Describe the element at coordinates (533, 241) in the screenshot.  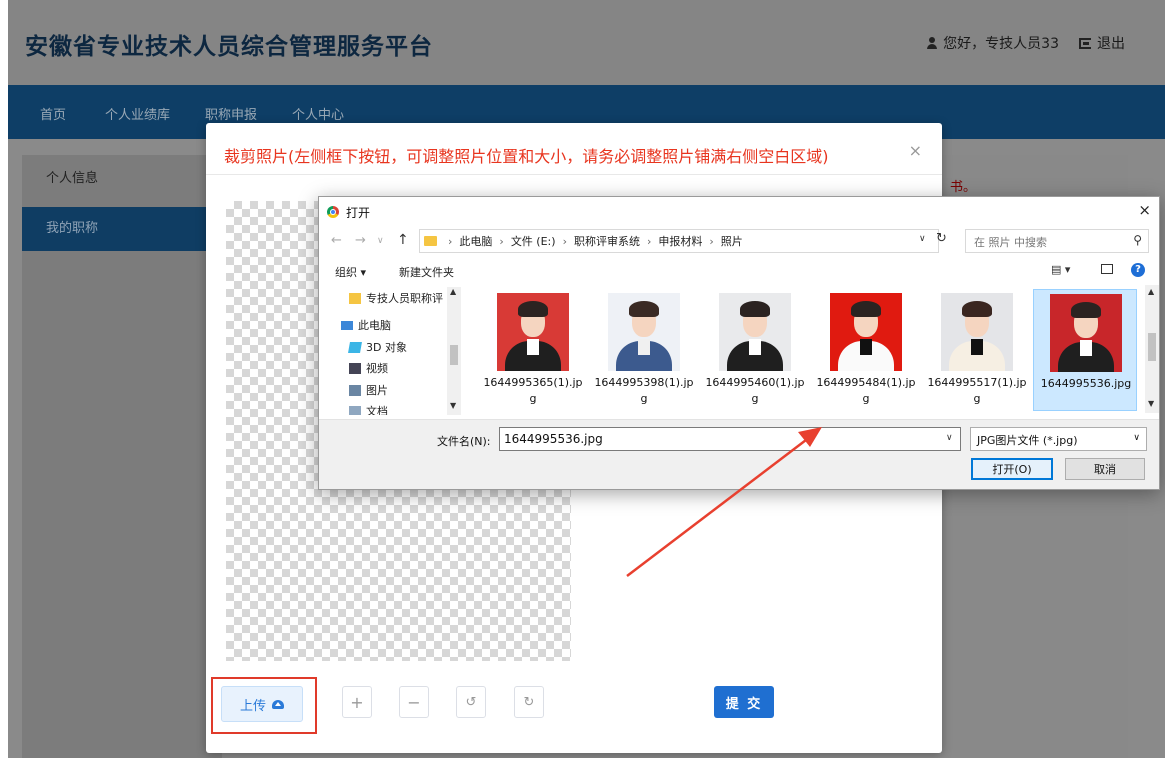
I see `breadcrumb-item: 文件 (E:)` at that location.